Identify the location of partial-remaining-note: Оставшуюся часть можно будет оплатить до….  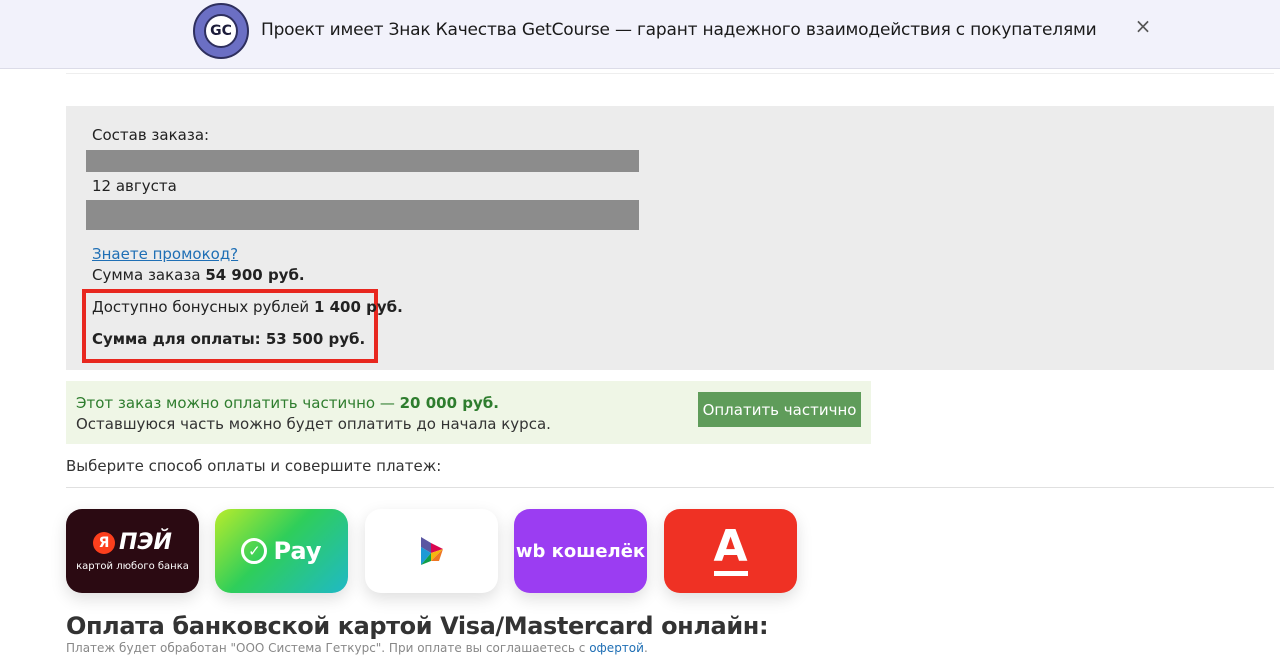
(313, 424).